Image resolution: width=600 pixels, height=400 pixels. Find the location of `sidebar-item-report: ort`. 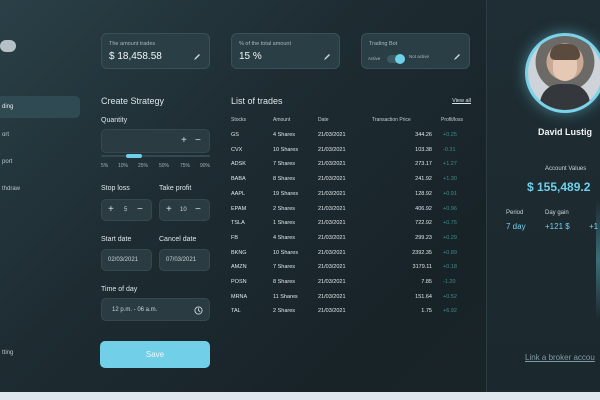

sidebar-item-report: ort is located at coordinates (40, 135).